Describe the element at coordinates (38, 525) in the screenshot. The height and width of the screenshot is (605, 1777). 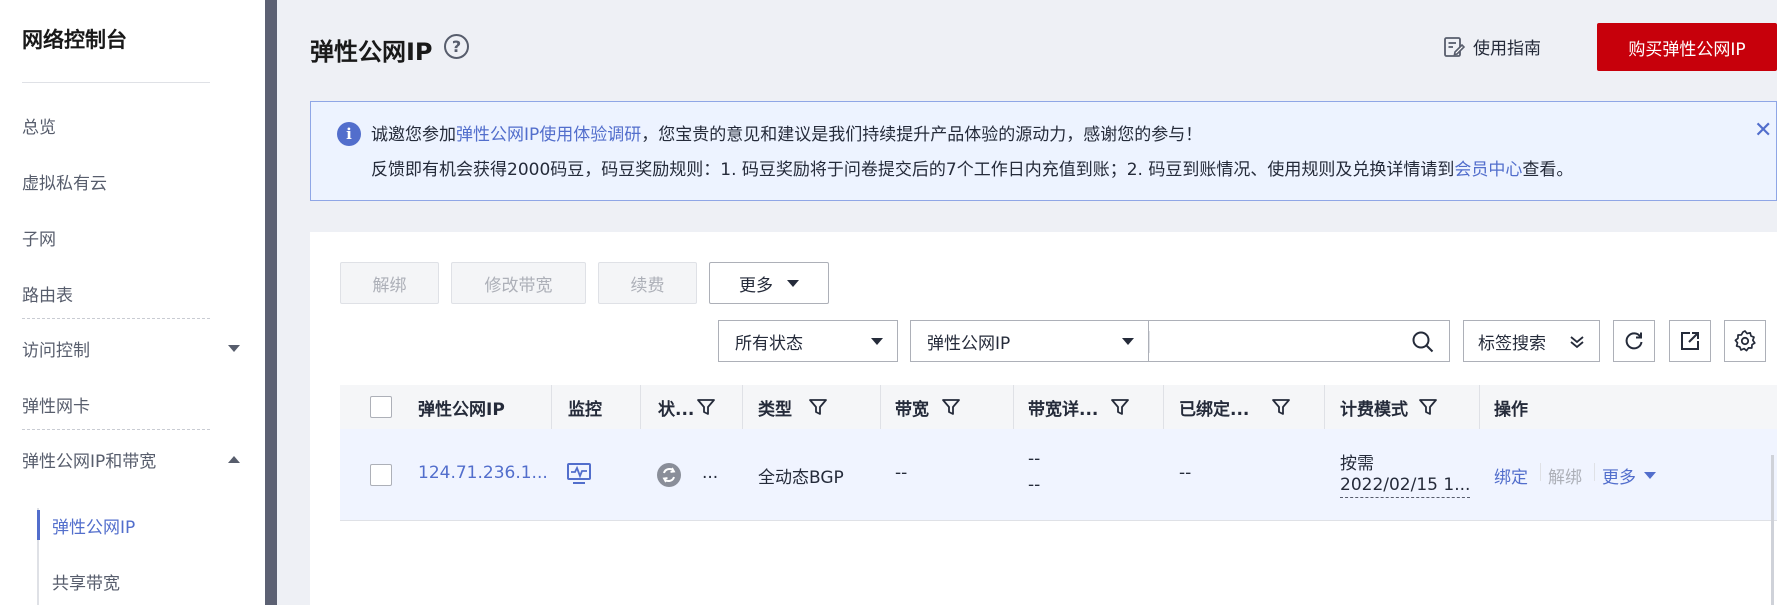
I see `submenu-active-indicator` at that location.